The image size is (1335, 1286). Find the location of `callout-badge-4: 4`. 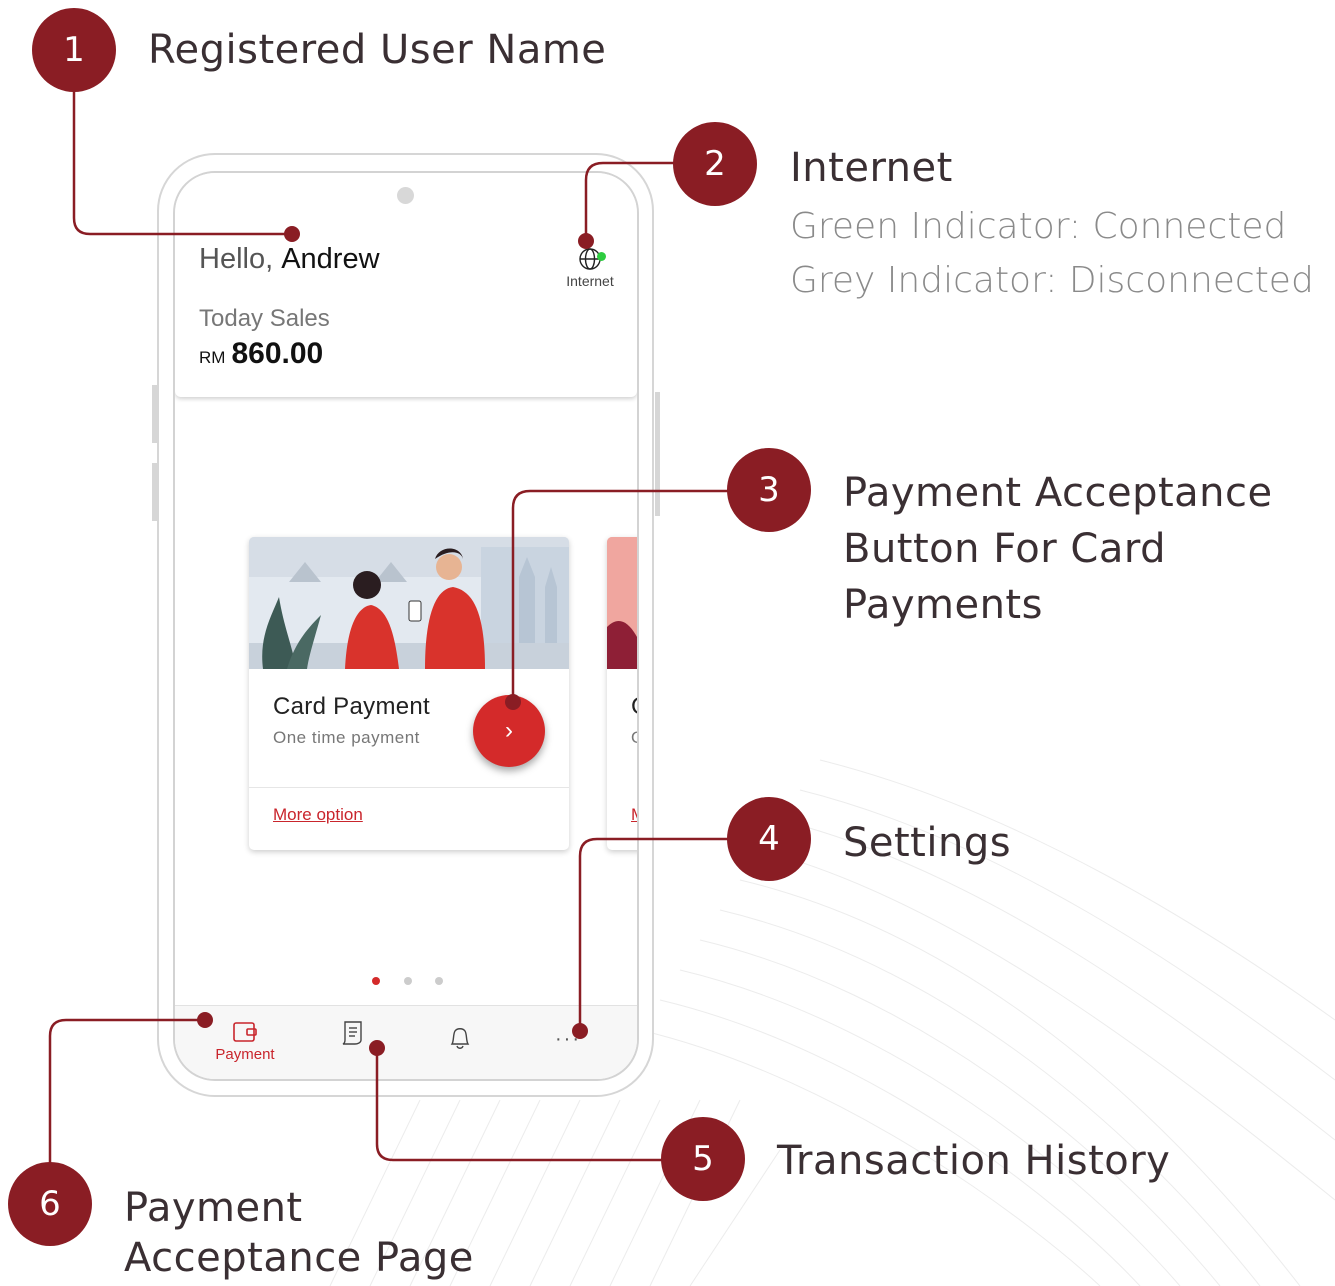

callout-badge-4: 4 is located at coordinates (769, 839).